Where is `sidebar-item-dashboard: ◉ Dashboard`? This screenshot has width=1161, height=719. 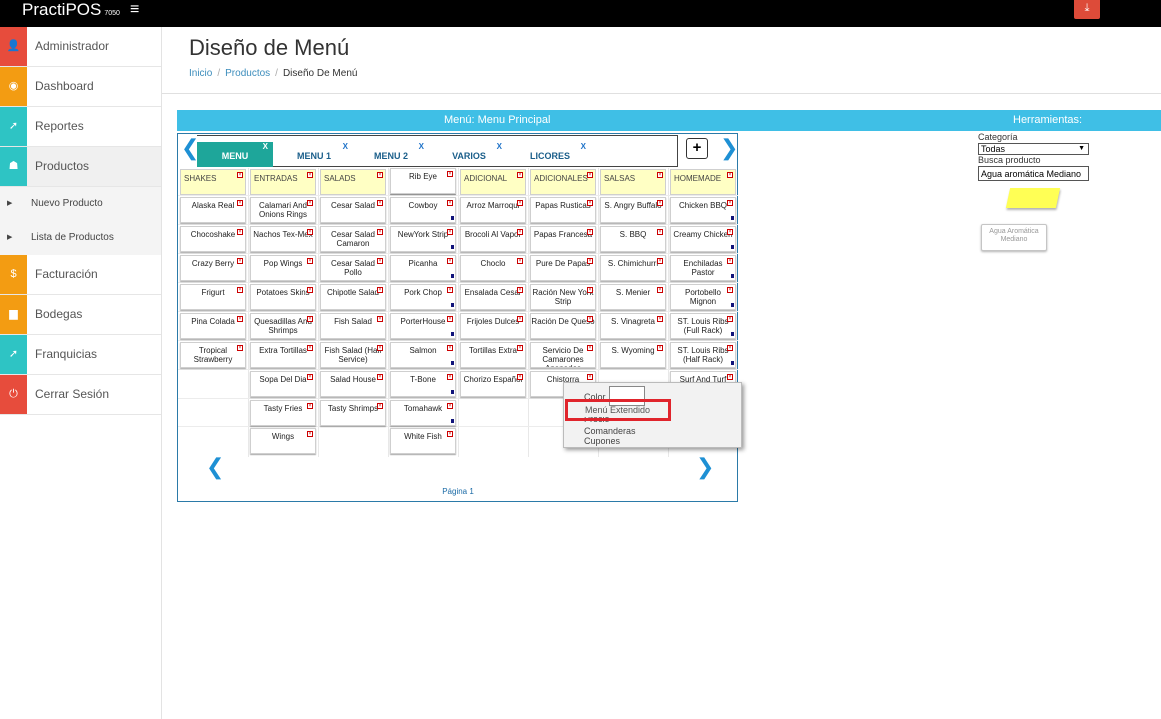 sidebar-item-dashboard: ◉ Dashboard is located at coordinates (80, 87).